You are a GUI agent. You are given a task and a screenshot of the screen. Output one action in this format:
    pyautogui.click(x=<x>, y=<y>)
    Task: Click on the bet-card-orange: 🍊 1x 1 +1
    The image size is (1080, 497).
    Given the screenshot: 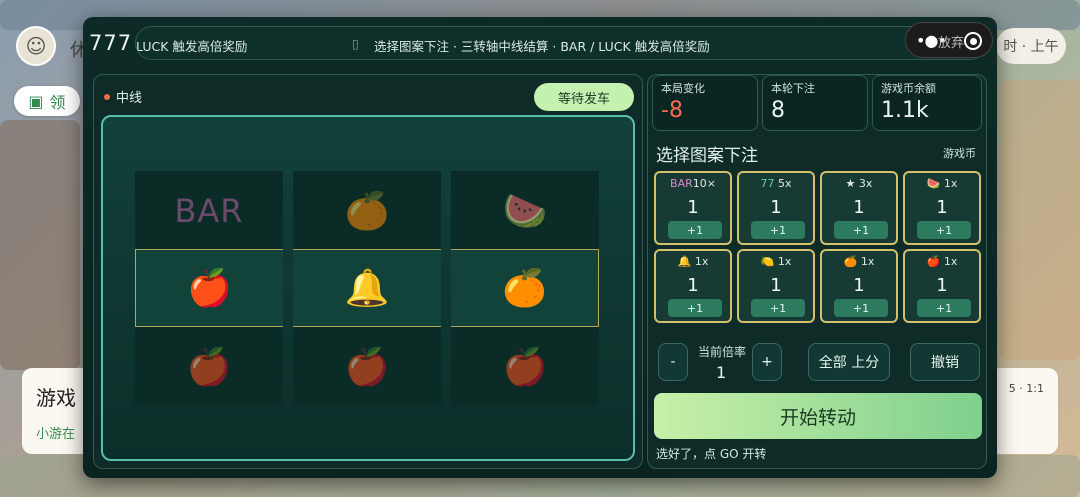 What is the action you would take?
    pyautogui.click(x=859, y=286)
    